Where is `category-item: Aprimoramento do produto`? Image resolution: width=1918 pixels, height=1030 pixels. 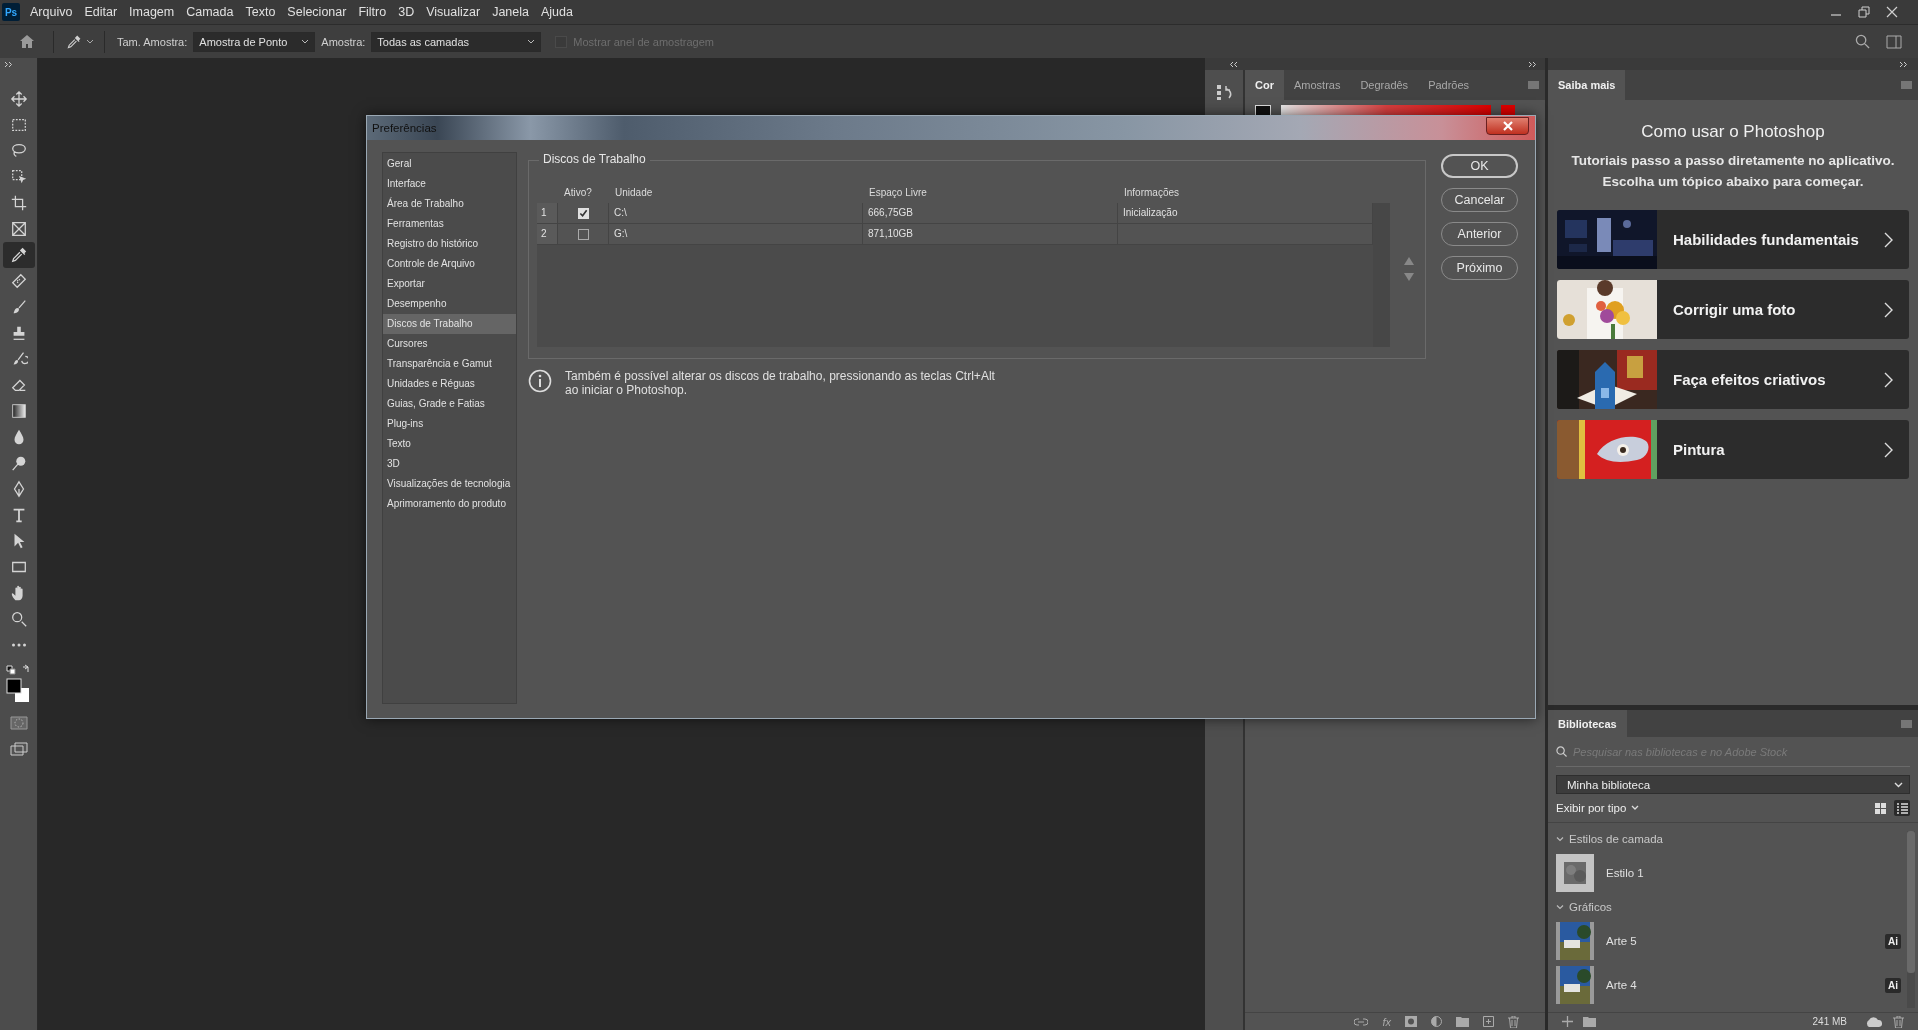 category-item: Aprimoramento do produto is located at coordinates (449, 504).